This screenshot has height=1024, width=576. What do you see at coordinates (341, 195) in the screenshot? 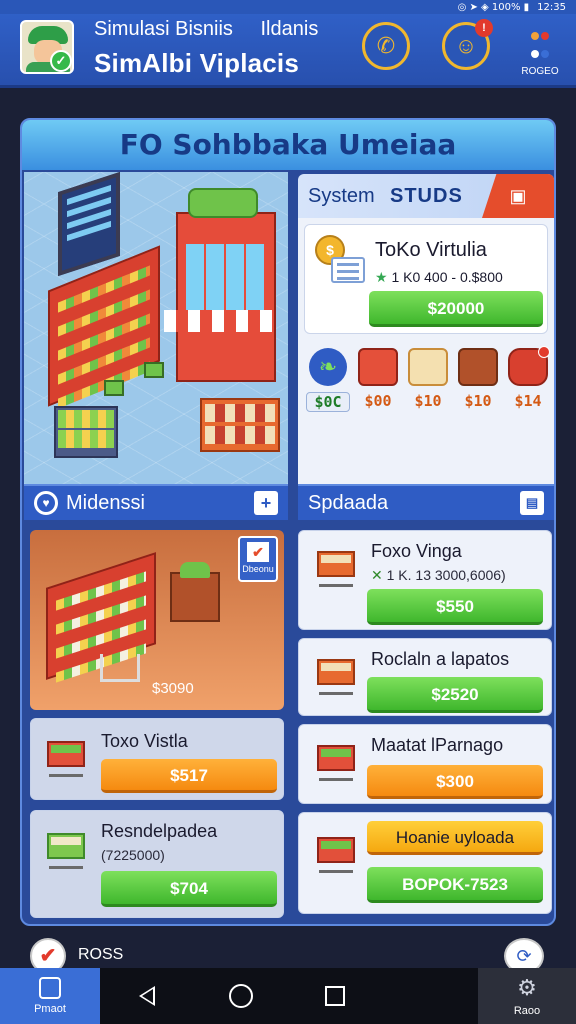
I see `system-label: System` at bounding box center [341, 195].